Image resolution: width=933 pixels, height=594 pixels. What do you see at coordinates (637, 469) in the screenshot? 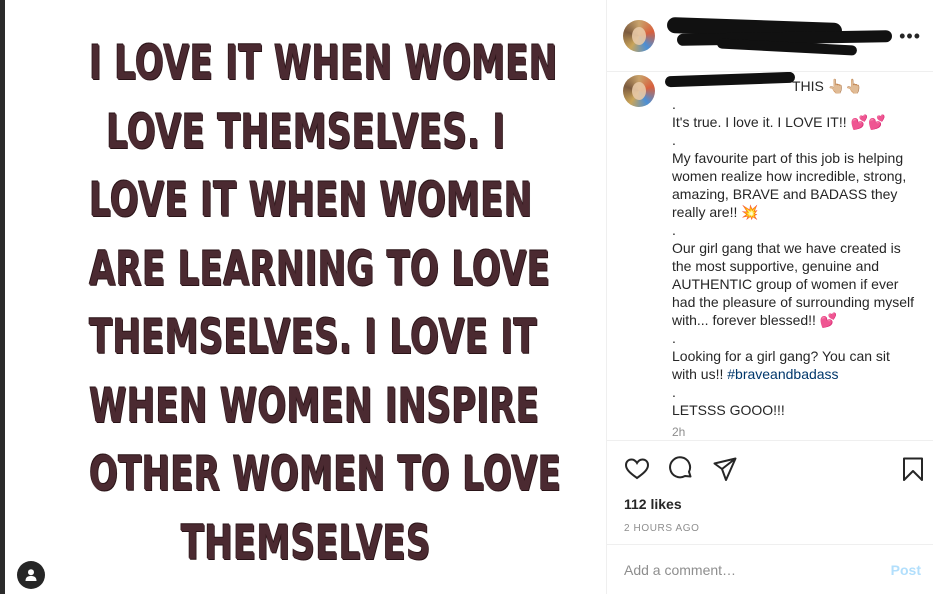
I see `heart-icon` at bounding box center [637, 469].